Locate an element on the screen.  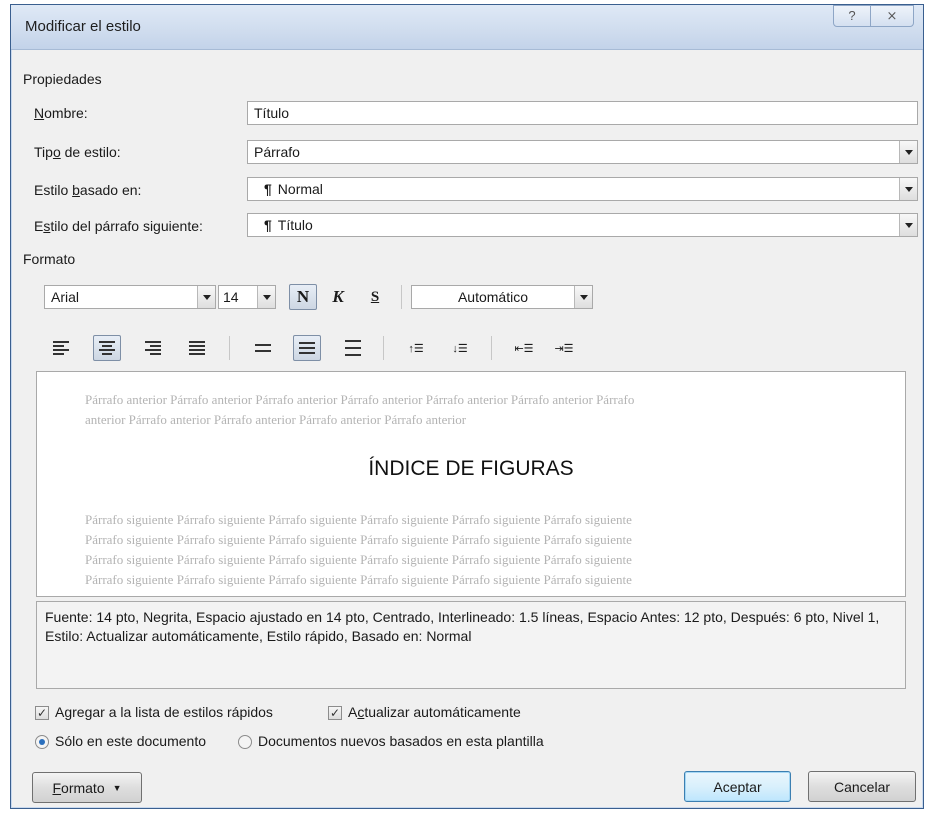
format-menu-button: Formato ▼ is located at coordinates (87, 787).